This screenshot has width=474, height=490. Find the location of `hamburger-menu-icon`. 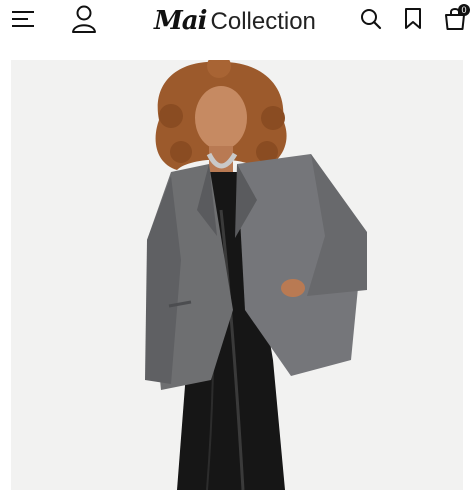

hamburger-menu-icon is located at coordinates (23, 19).